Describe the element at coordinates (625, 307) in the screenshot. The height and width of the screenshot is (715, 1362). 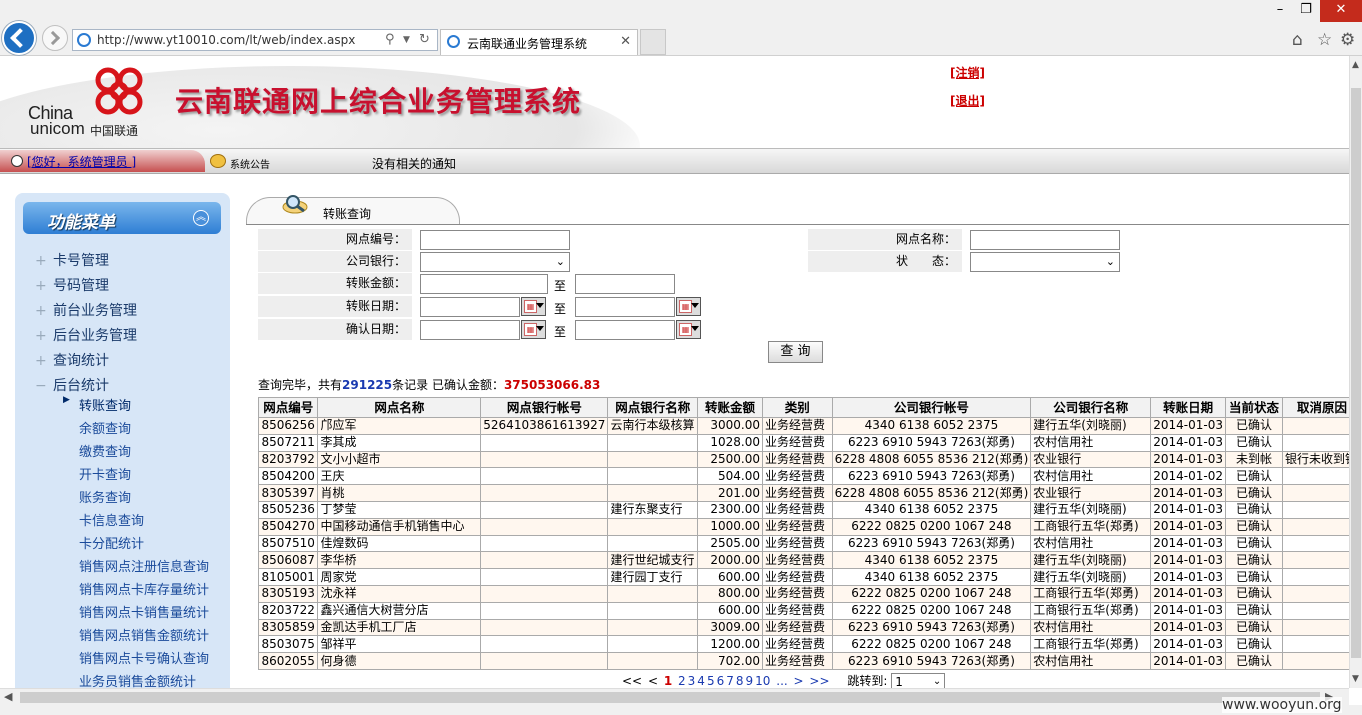
I see `transfer-date-to-input` at that location.